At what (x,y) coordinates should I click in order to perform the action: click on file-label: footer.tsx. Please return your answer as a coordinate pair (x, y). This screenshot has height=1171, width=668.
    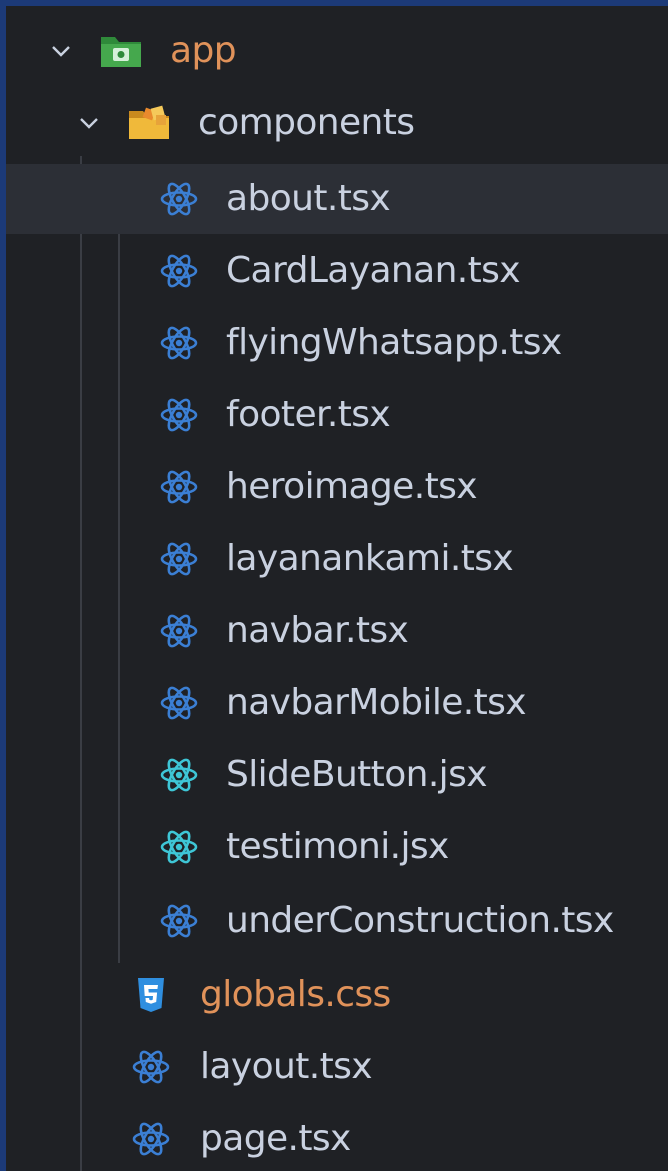
    Looking at the image, I should click on (308, 414).